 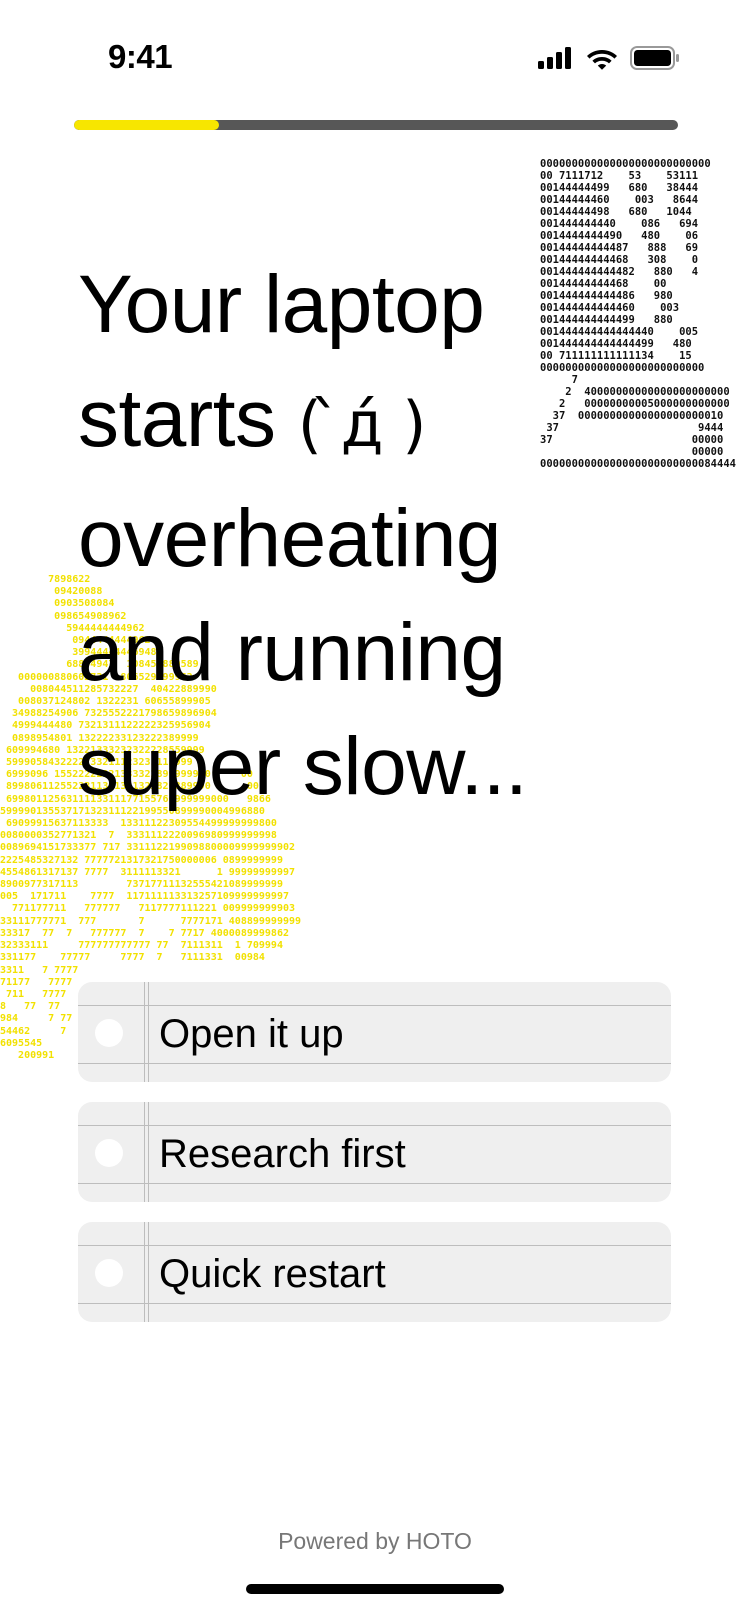 What do you see at coordinates (290, 538) in the screenshot?
I see `question-line-3: overheating` at bounding box center [290, 538].